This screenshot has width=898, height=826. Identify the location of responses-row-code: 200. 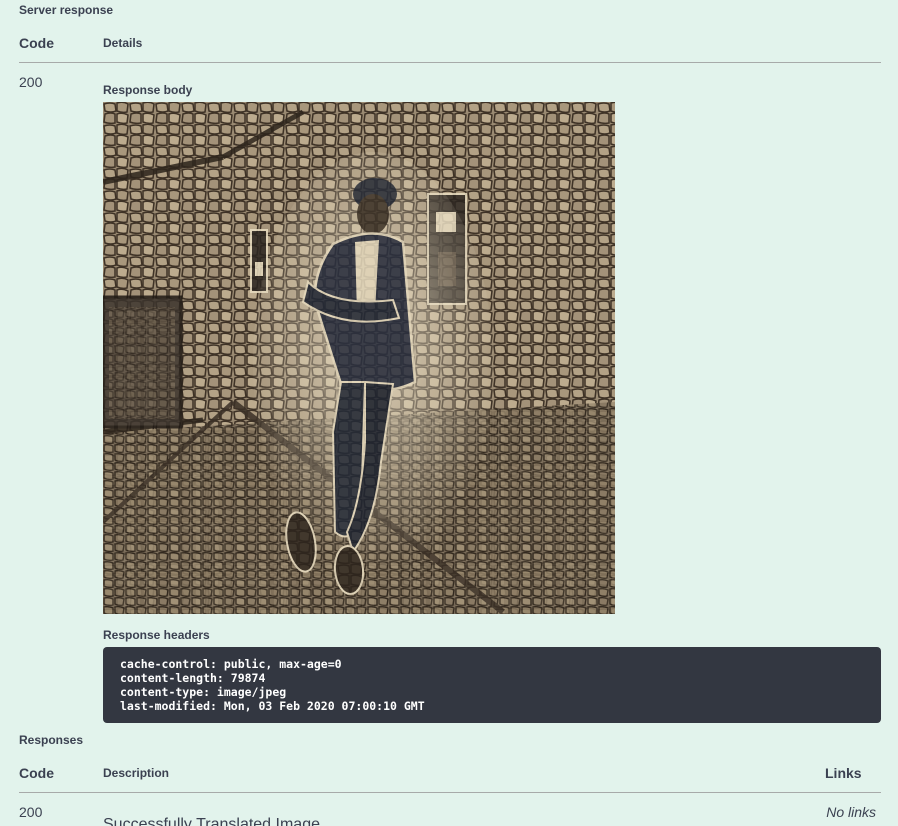
(31, 812).